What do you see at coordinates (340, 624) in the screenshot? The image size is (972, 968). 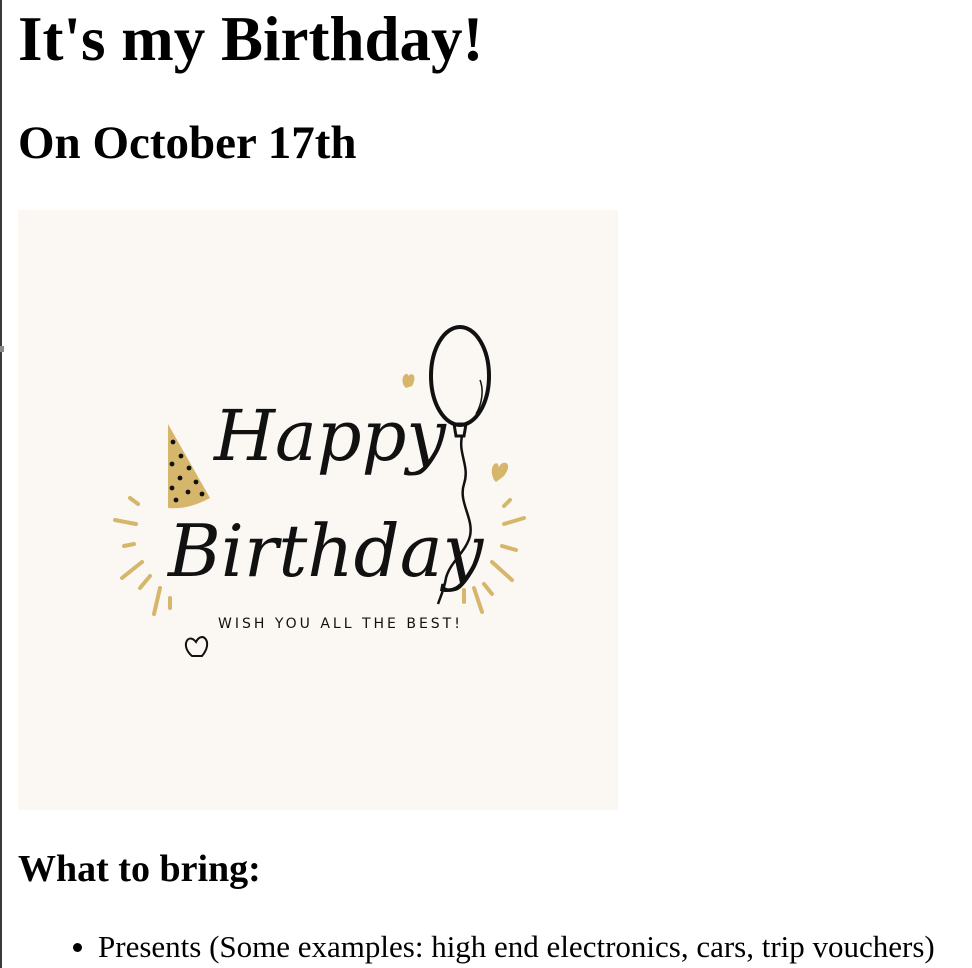 I see `card-tagline: WISH YOU ALL THE BEST!` at bounding box center [340, 624].